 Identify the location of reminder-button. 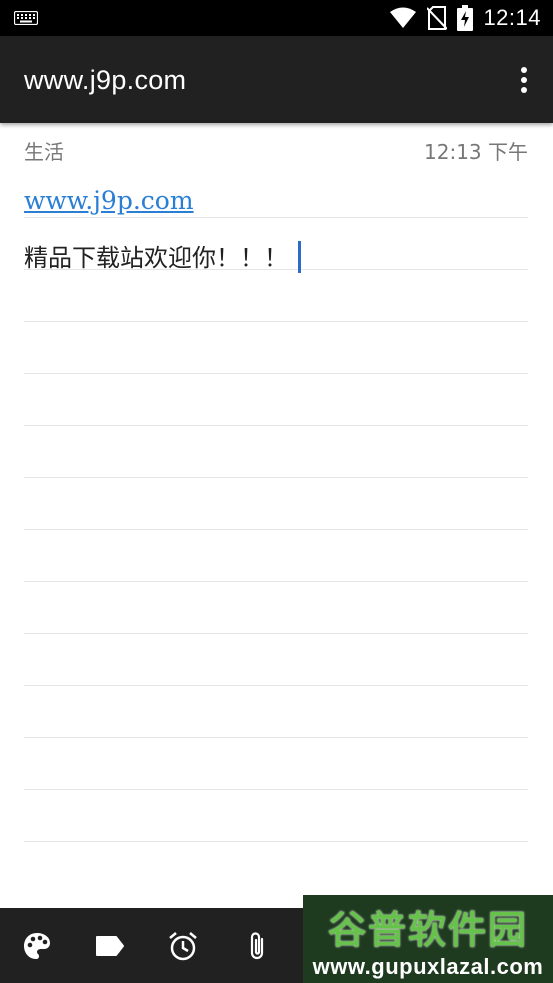
(183, 946).